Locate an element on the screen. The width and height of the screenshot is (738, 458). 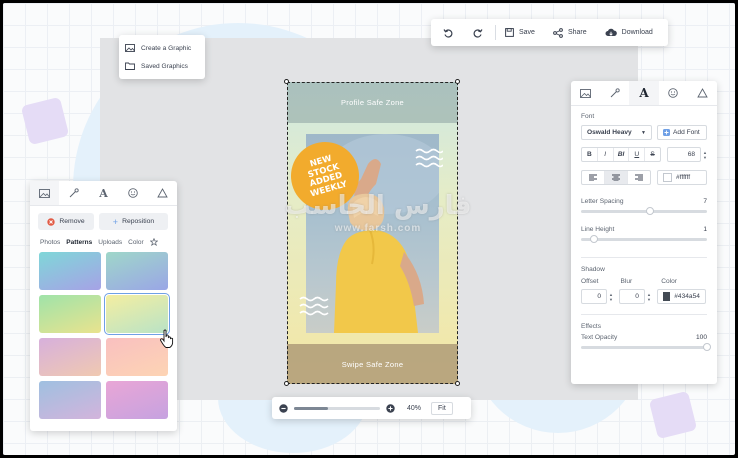
bold-button: B is located at coordinates (590, 154).